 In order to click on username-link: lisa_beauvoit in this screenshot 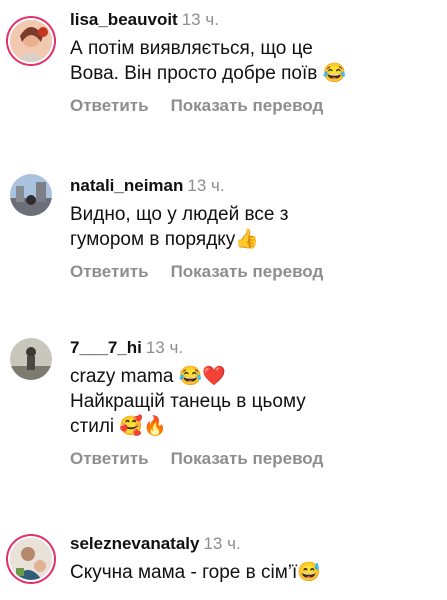, I will do `click(124, 19)`.